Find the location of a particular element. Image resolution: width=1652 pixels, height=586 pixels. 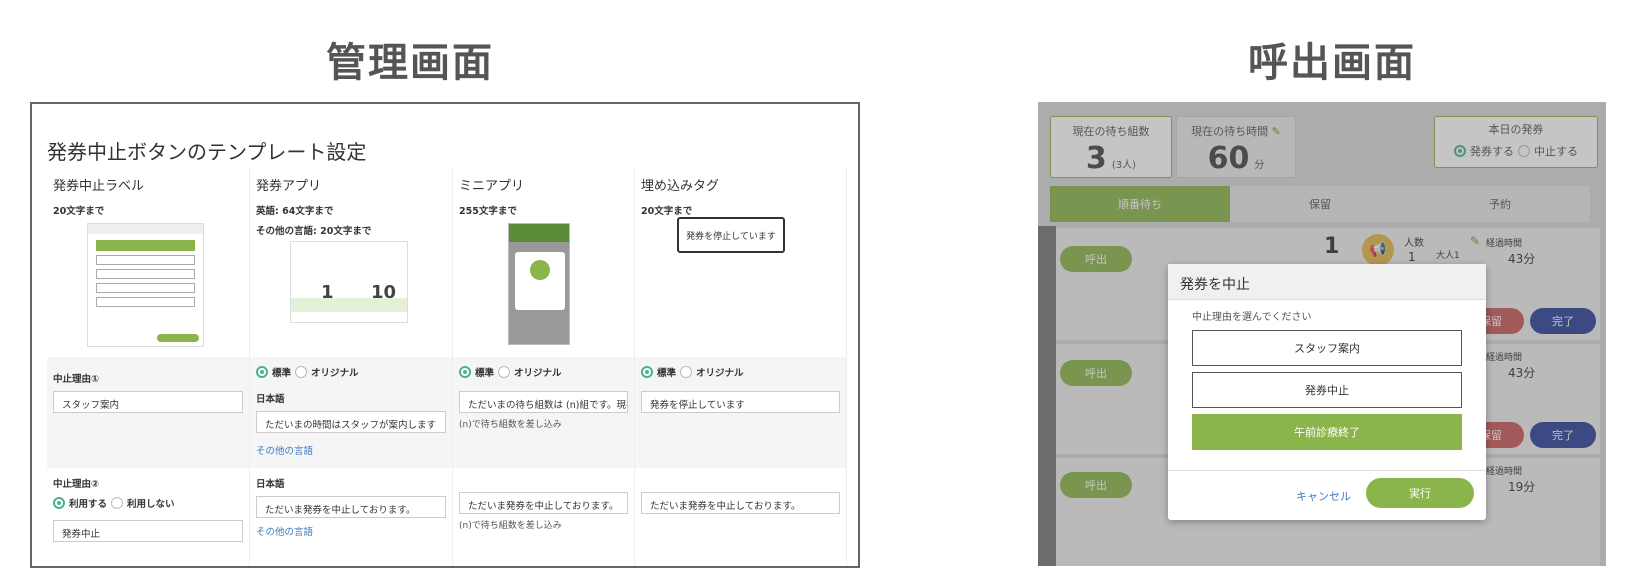

reason-option-selected: 午前診療終了 is located at coordinates (1327, 432).